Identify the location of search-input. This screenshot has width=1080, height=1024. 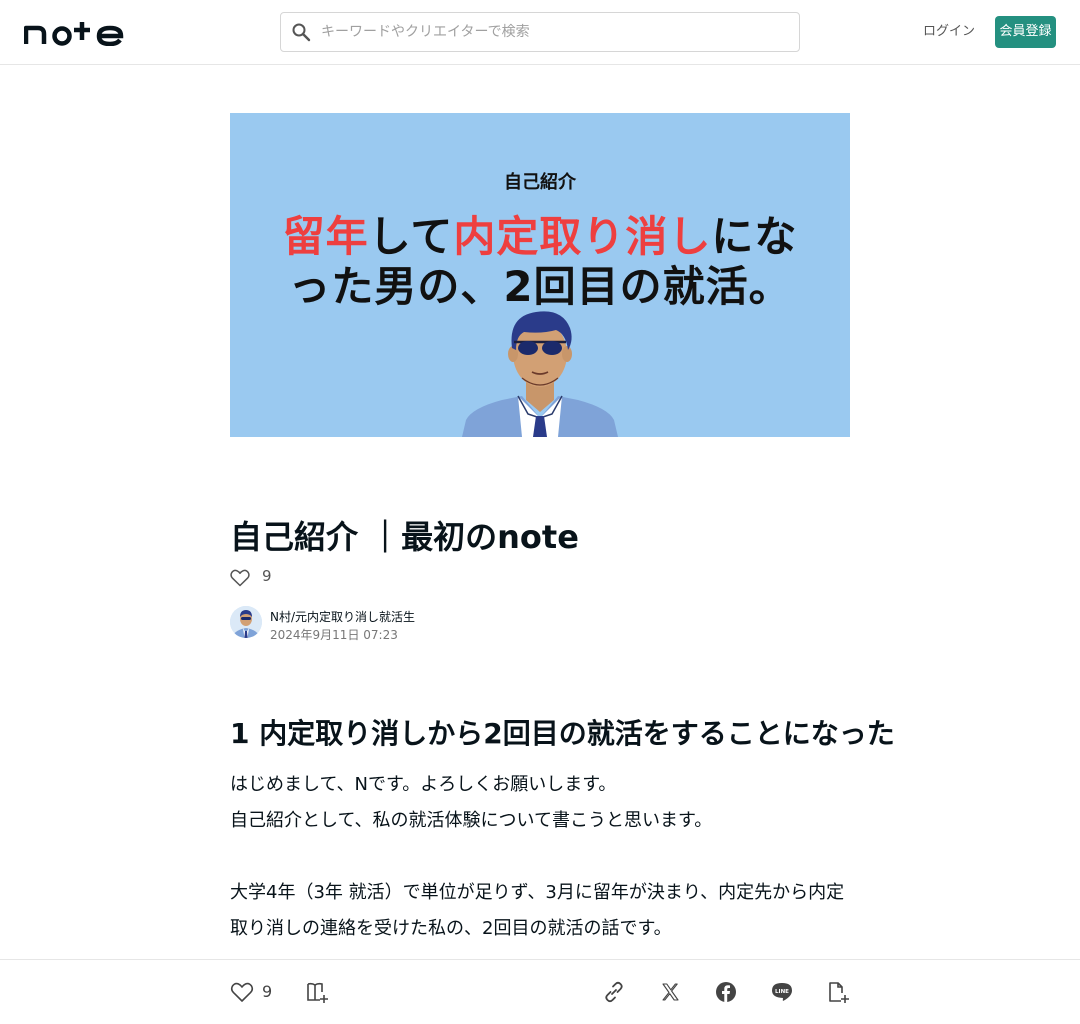
(551, 32).